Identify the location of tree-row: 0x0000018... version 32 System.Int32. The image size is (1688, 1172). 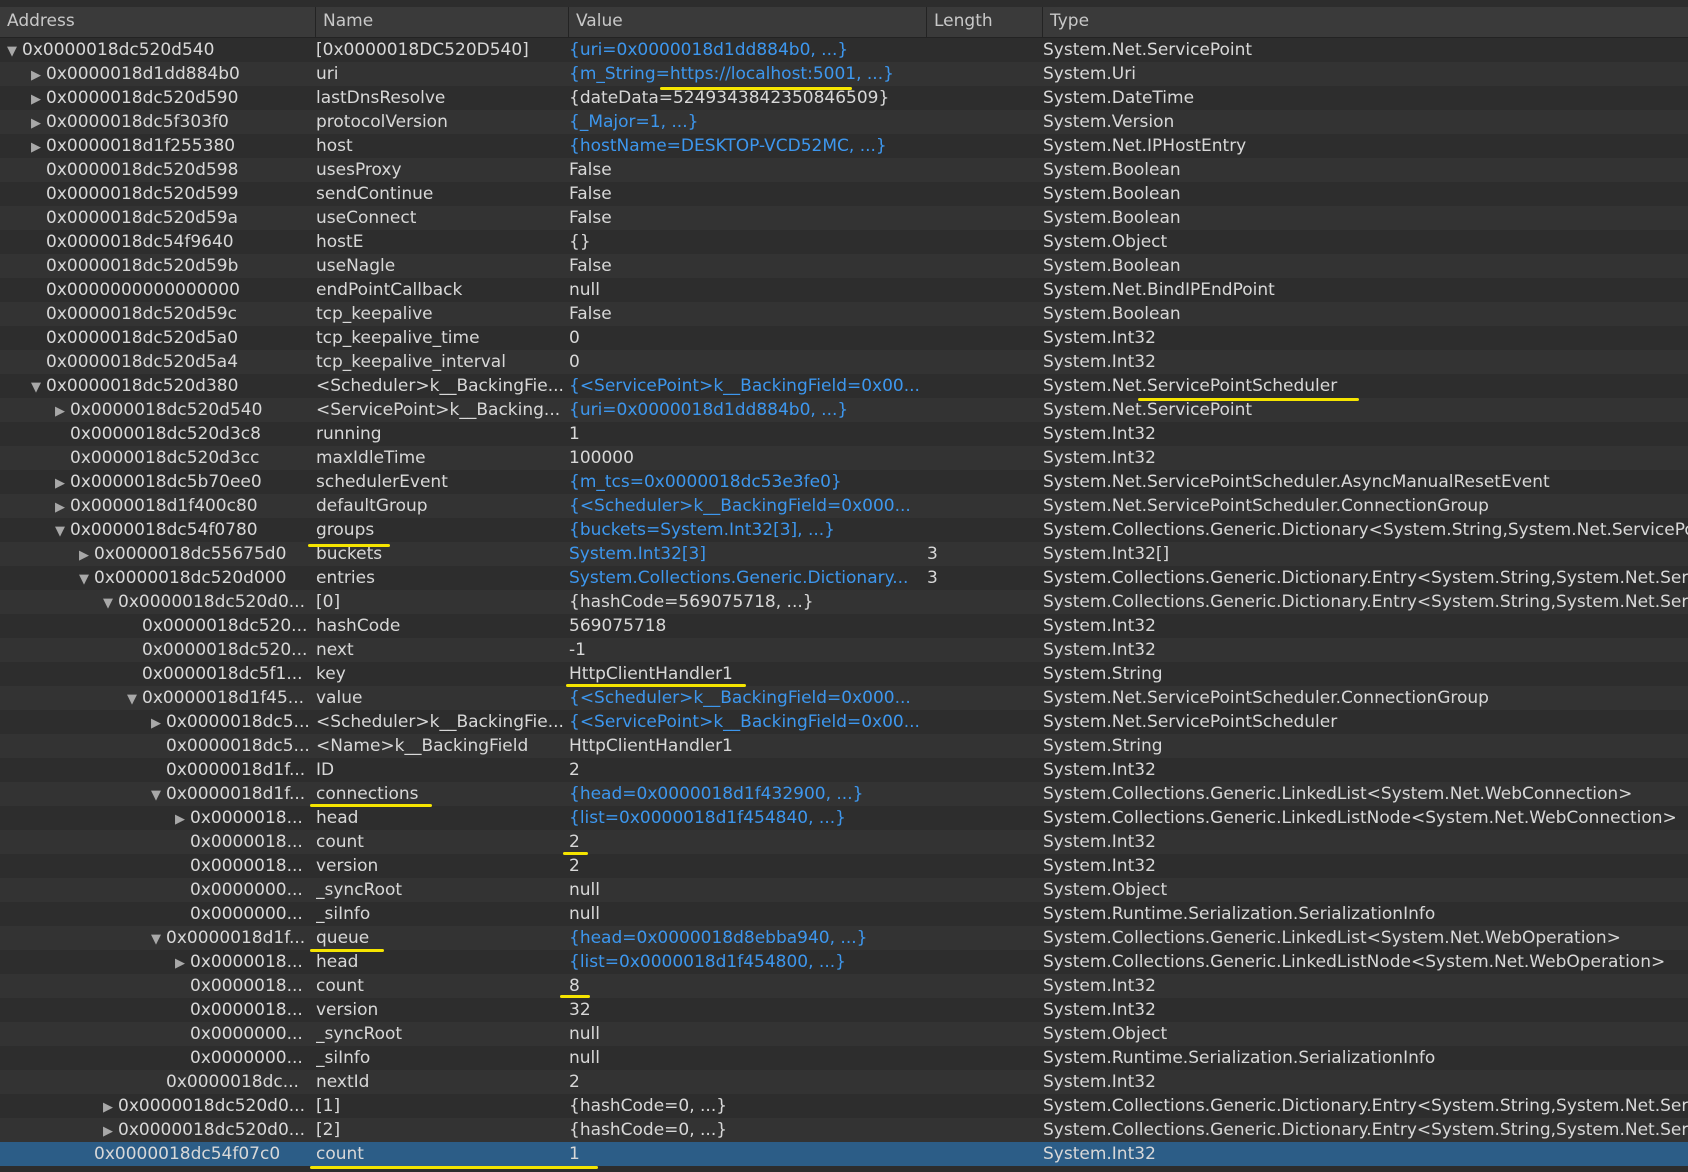
(844, 1010).